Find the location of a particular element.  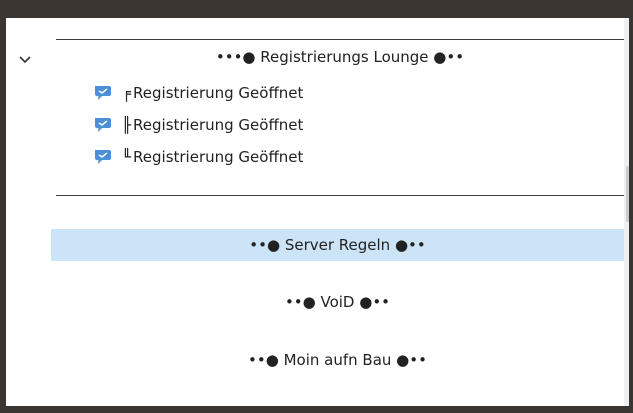

chevron-down-icon is located at coordinates (25, 60).